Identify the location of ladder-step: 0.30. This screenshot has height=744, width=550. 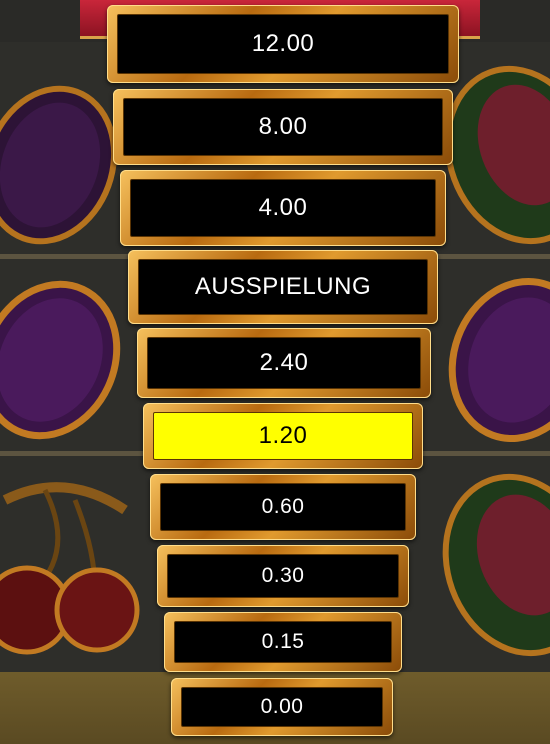
(283, 576).